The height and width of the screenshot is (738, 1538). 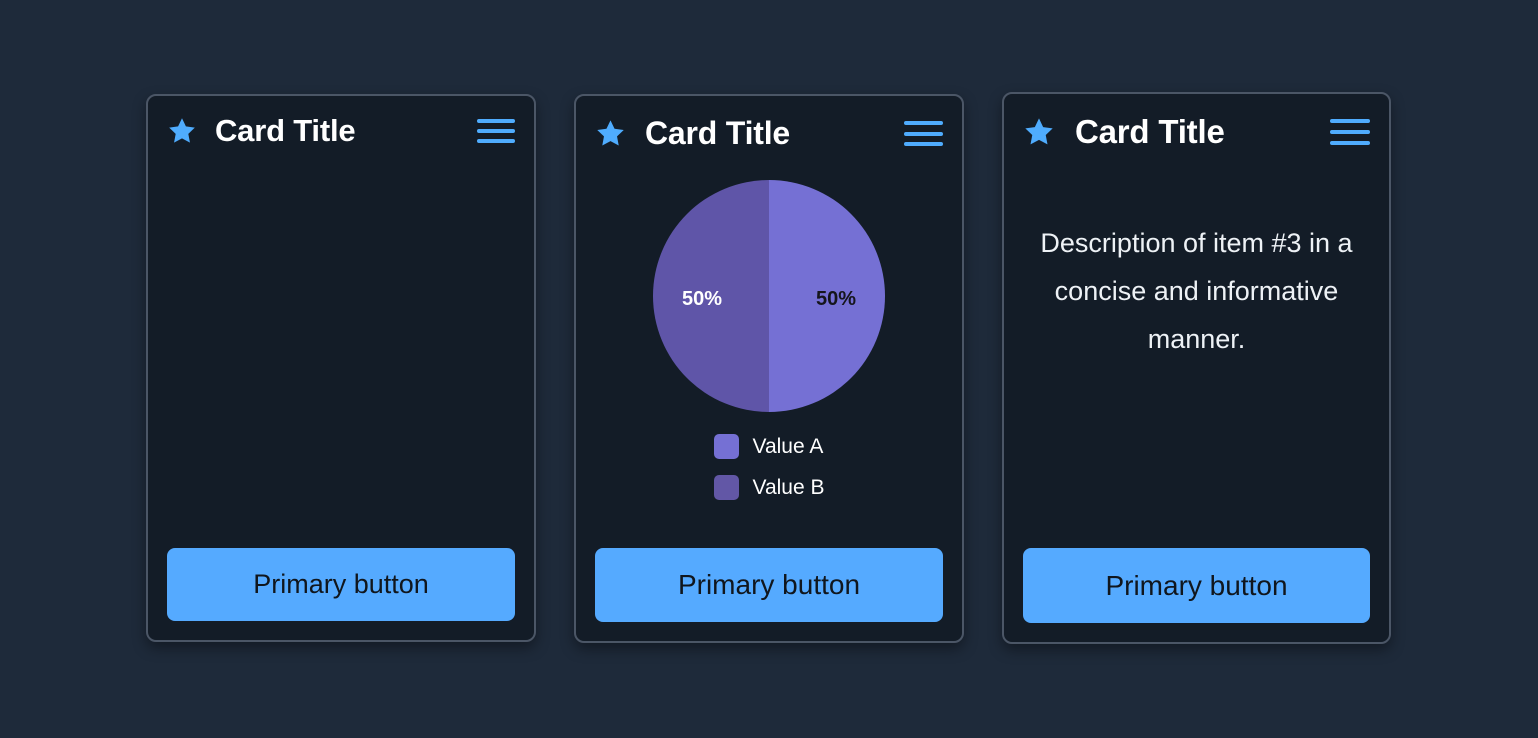 I want to click on card-1-header: Card Title, so click(x=341, y=122).